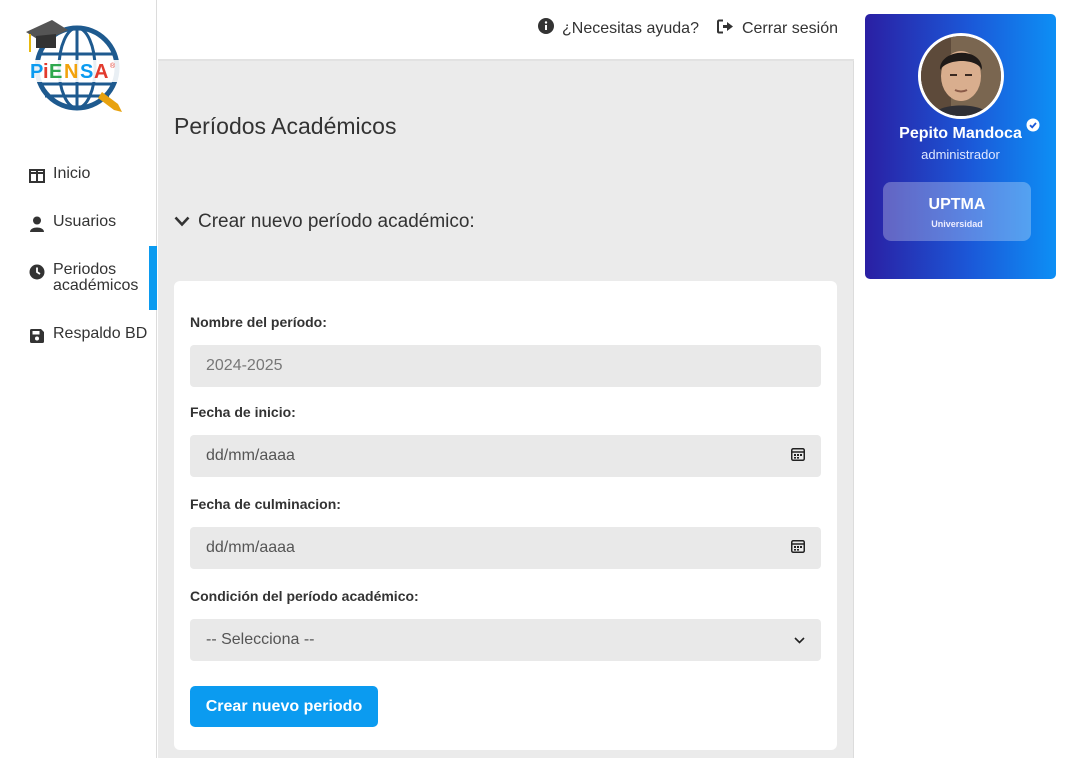 The height and width of the screenshot is (758, 1068). I want to click on sidebar-item-label: Respaldo BD, so click(100, 333).